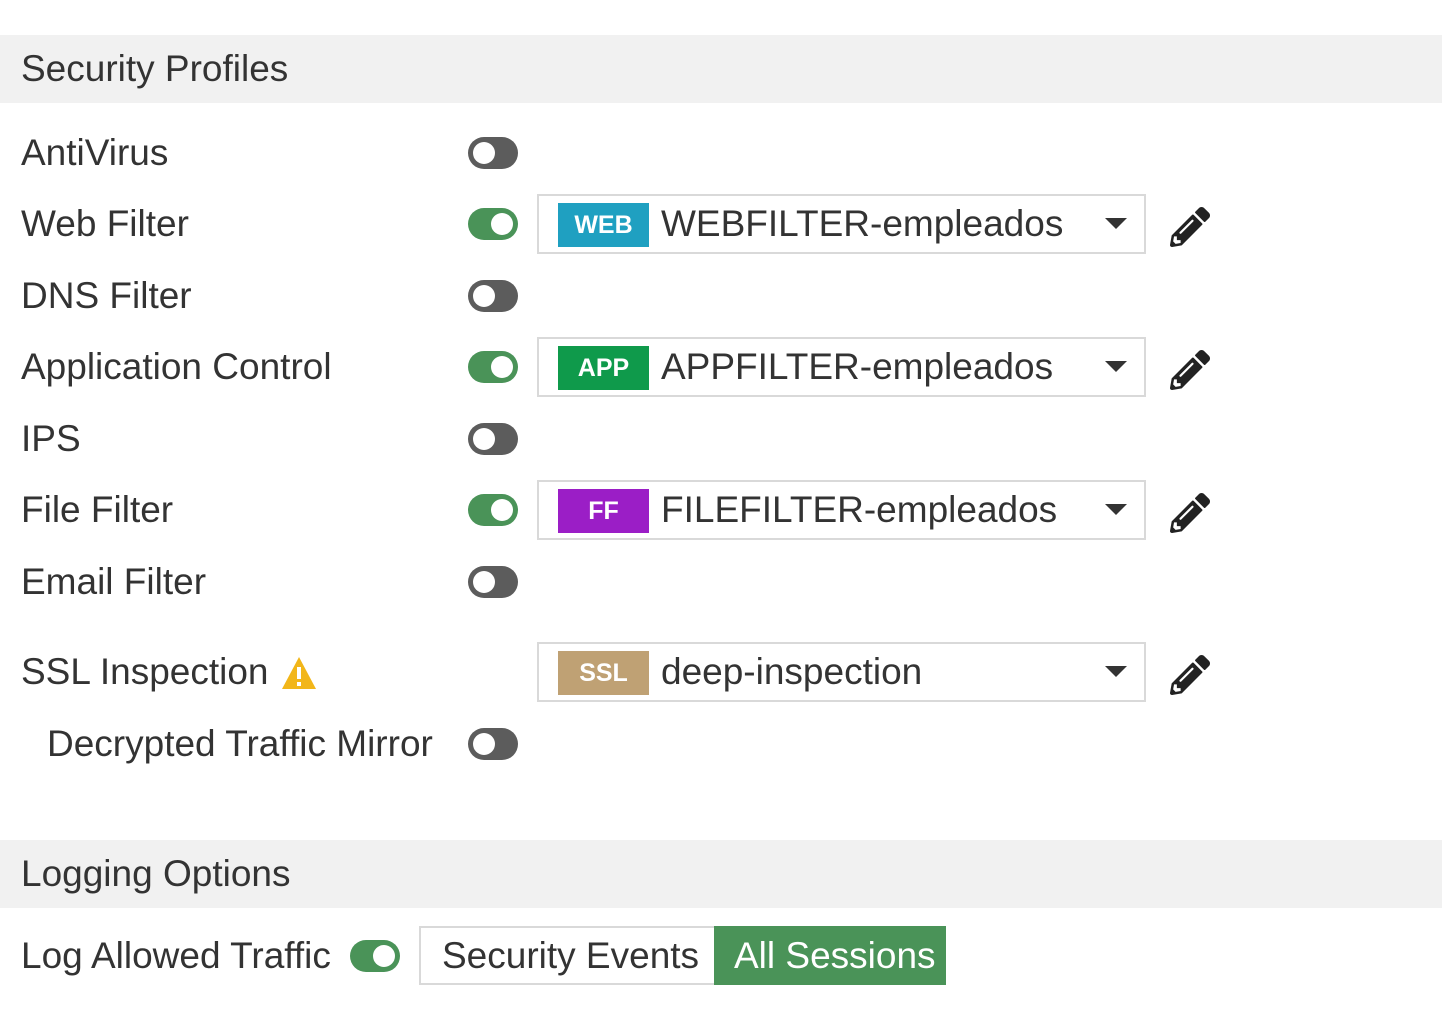  What do you see at coordinates (603, 225) in the screenshot?
I see `web-badge: WEB` at bounding box center [603, 225].